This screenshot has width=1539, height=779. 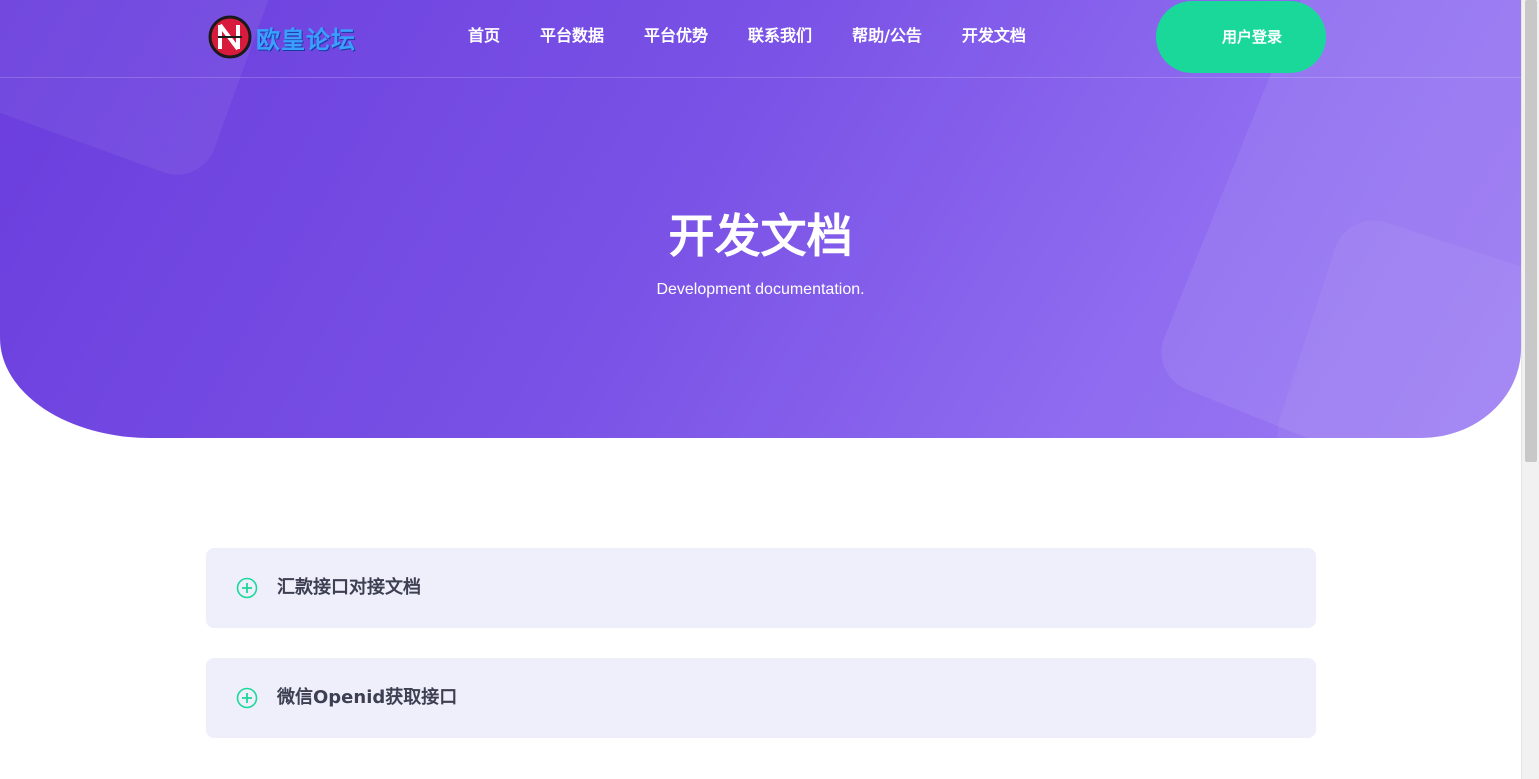 What do you see at coordinates (994, 36) in the screenshot?
I see `nav-item-dev-docs: 开发文档` at bounding box center [994, 36].